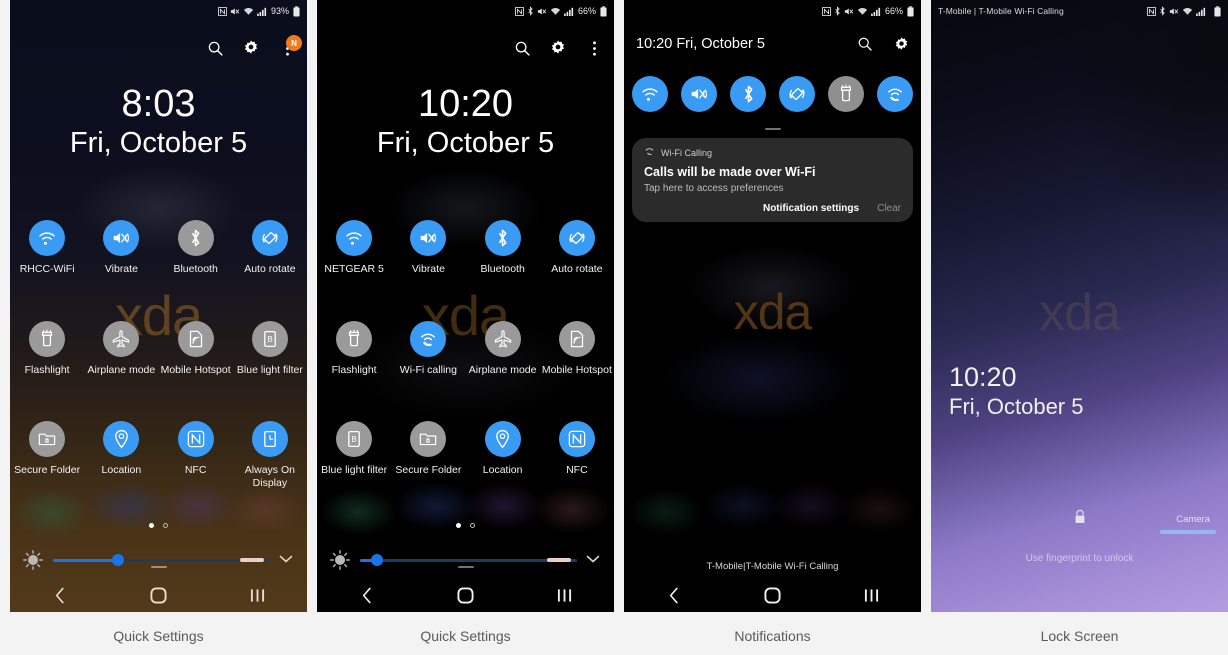  What do you see at coordinates (650, 94) in the screenshot?
I see `quick-toggle-wifi` at bounding box center [650, 94].